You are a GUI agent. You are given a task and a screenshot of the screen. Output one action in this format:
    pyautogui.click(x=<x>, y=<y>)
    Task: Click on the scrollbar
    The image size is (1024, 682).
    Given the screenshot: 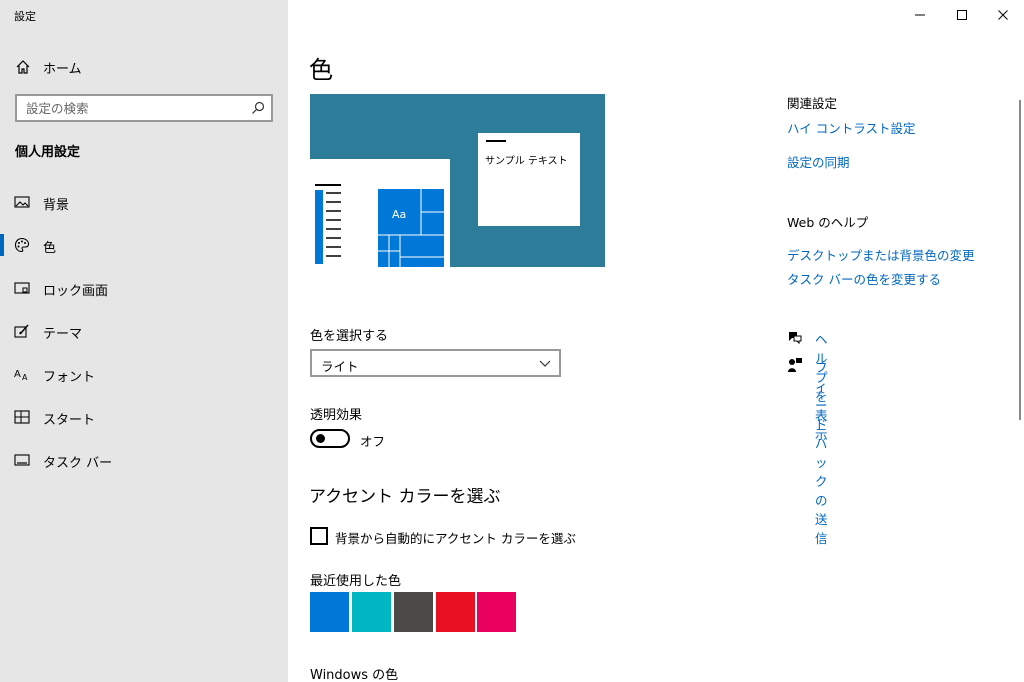 What is the action you would take?
    pyautogui.click(x=1020, y=260)
    